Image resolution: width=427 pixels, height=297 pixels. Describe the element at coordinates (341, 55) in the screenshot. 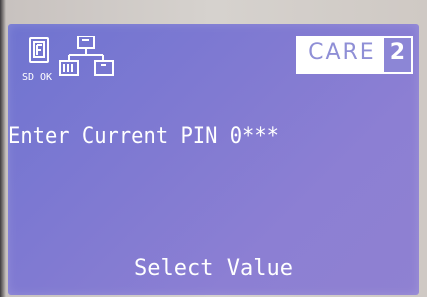

I see `care-label: CARE` at that location.